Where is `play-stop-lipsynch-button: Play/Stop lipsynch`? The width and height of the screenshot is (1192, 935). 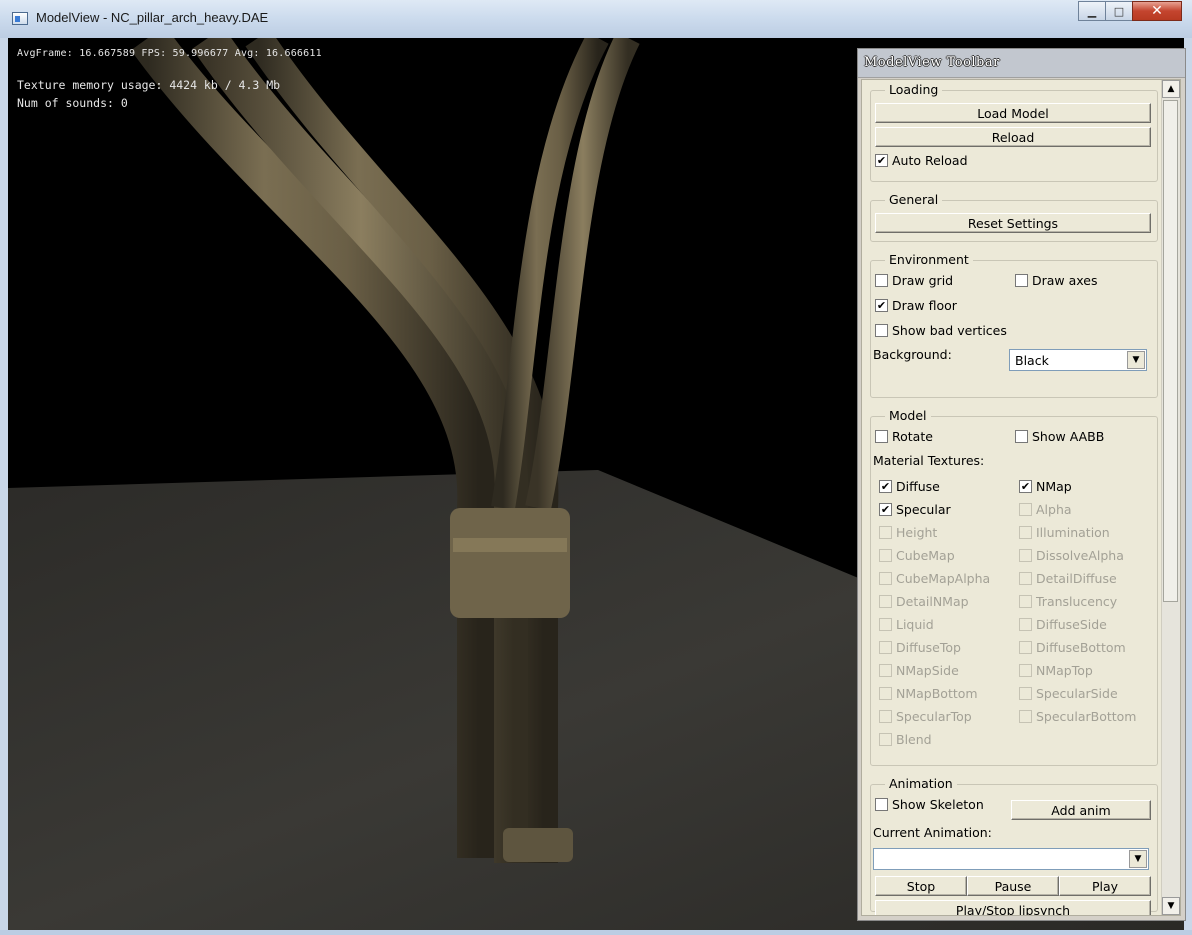
play-stop-lipsynch-button: Play/Stop lipsynch is located at coordinates (1013, 907).